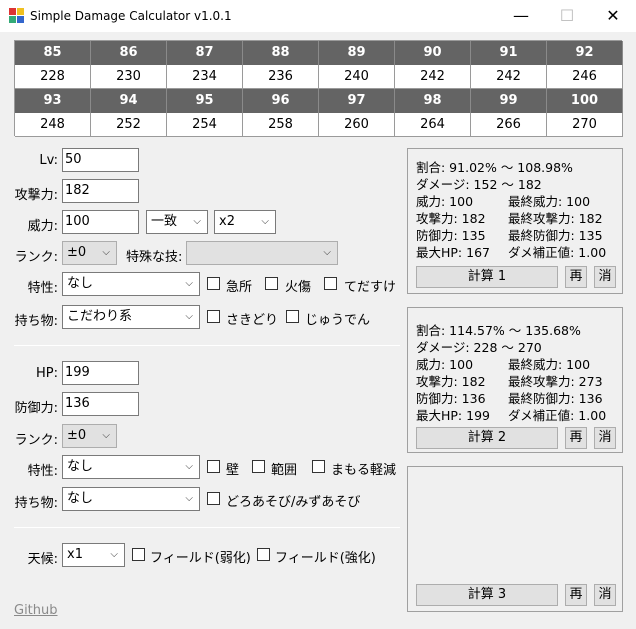  Describe the element at coordinates (42, 559) in the screenshot. I see `weather-label: 天候:` at that location.